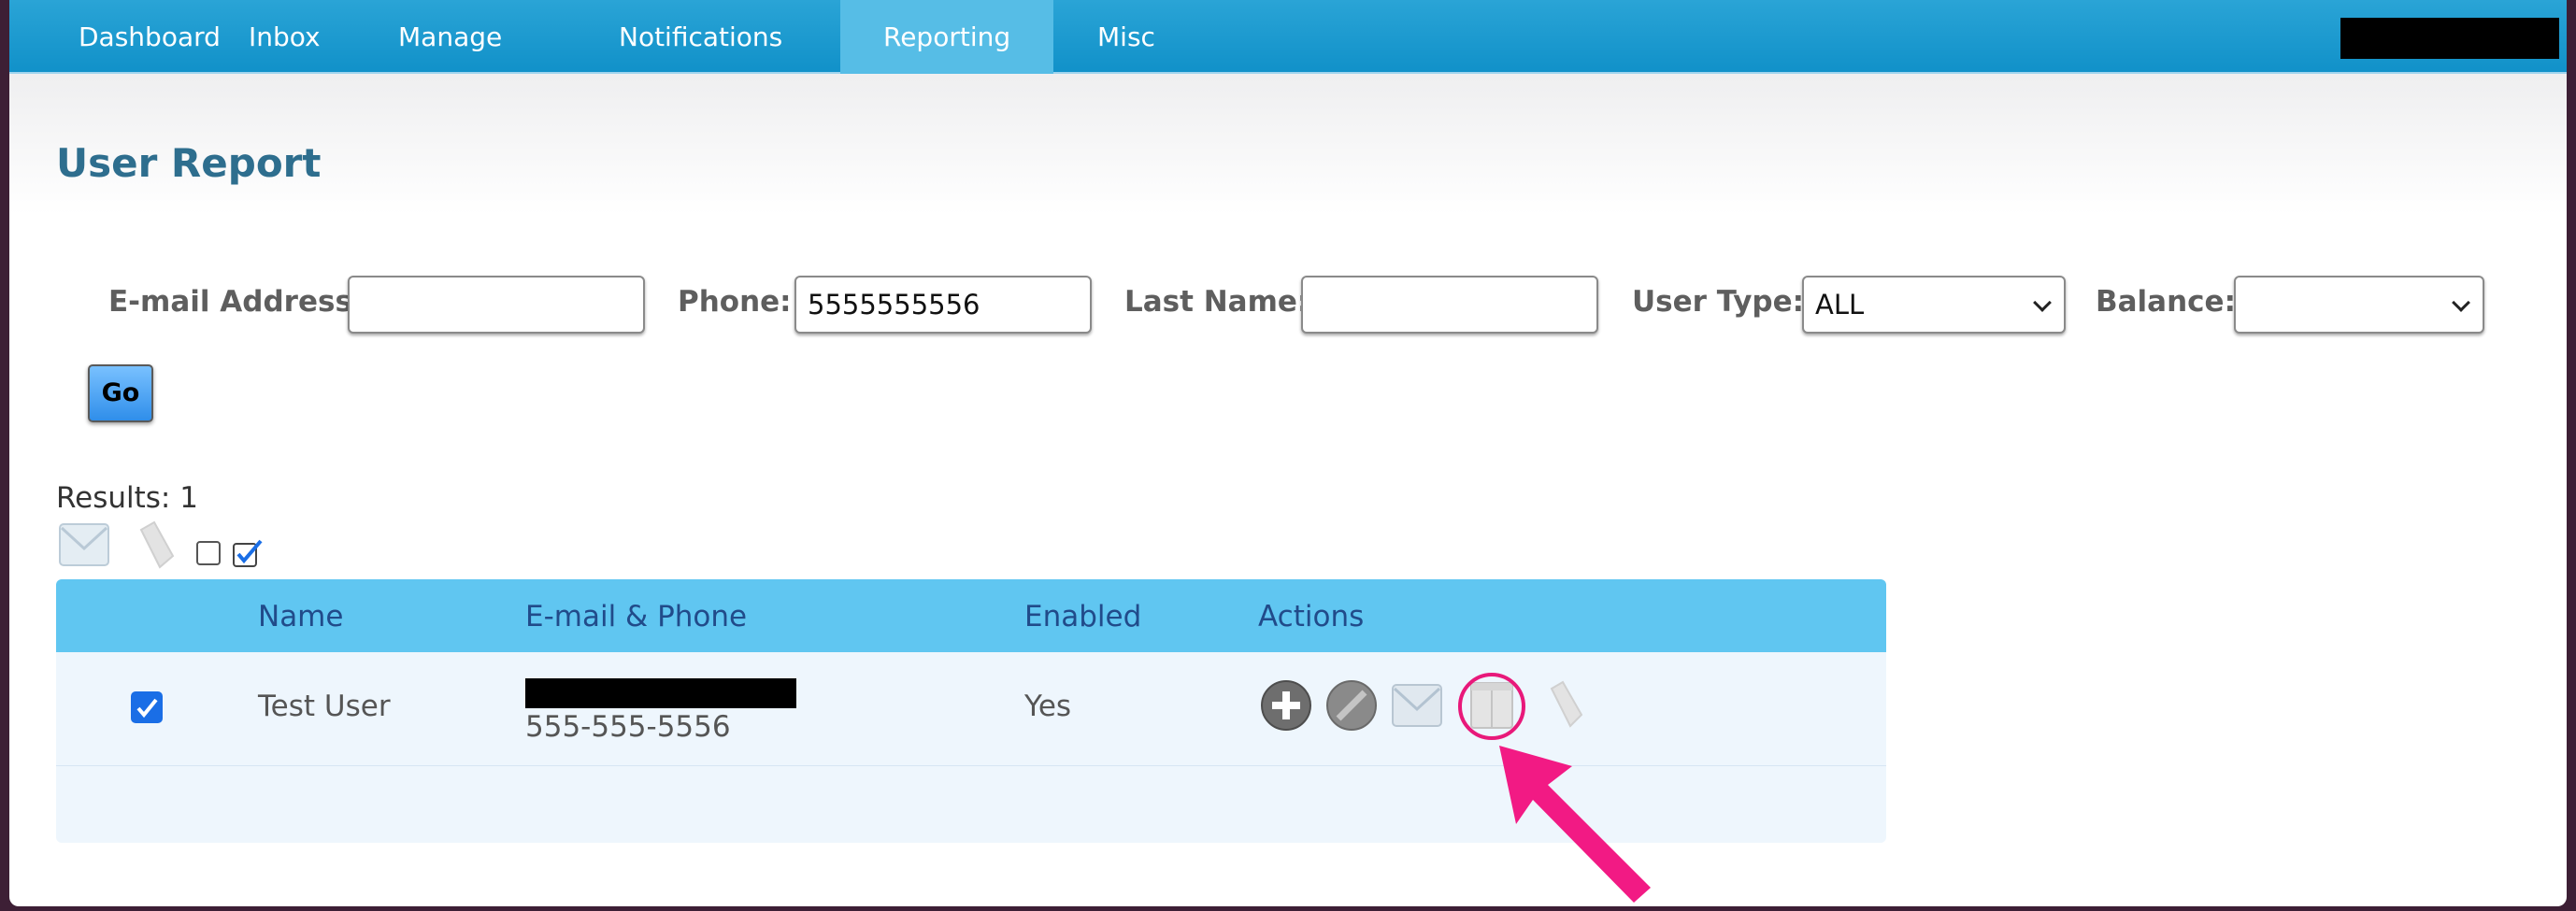 This screenshot has width=2576, height=911. I want to click on pointer-arrow-icon, so click(1575, 824).